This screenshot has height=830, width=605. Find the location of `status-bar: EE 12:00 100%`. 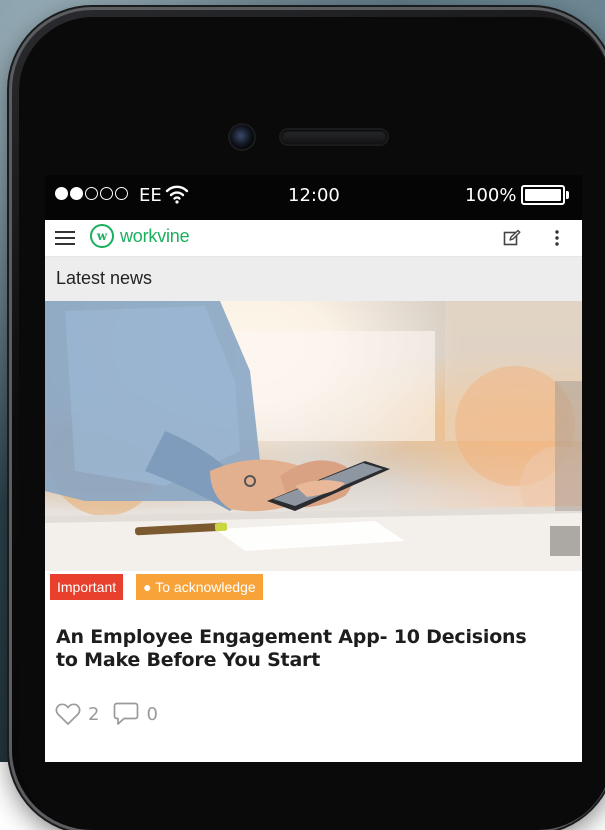

status-bar: EE 12:00 100% is located at coordinates (313, 197).